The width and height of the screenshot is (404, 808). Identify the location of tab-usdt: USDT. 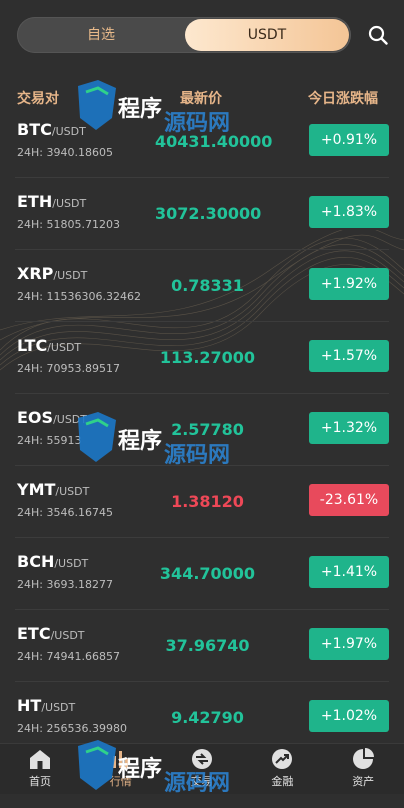
(267, 35).